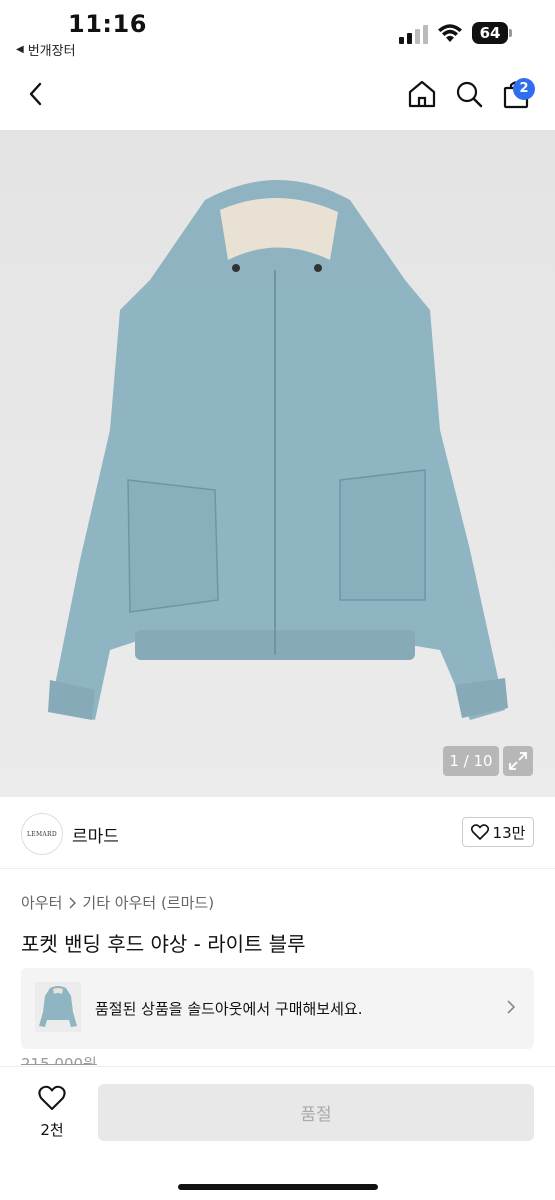 The width and height of the screenshot is (555, 1200). What do you see at coordinates (20, 49) in the screenshot?
I see `back-triangle-icon: ◀` at bounding box center [20, 49].